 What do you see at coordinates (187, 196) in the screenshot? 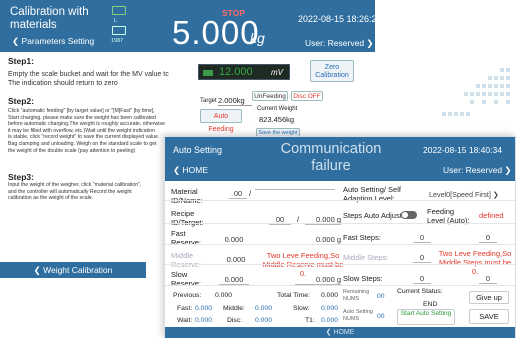
I see `material-label: Material ID/Name:` at bounding box center [187, 196].